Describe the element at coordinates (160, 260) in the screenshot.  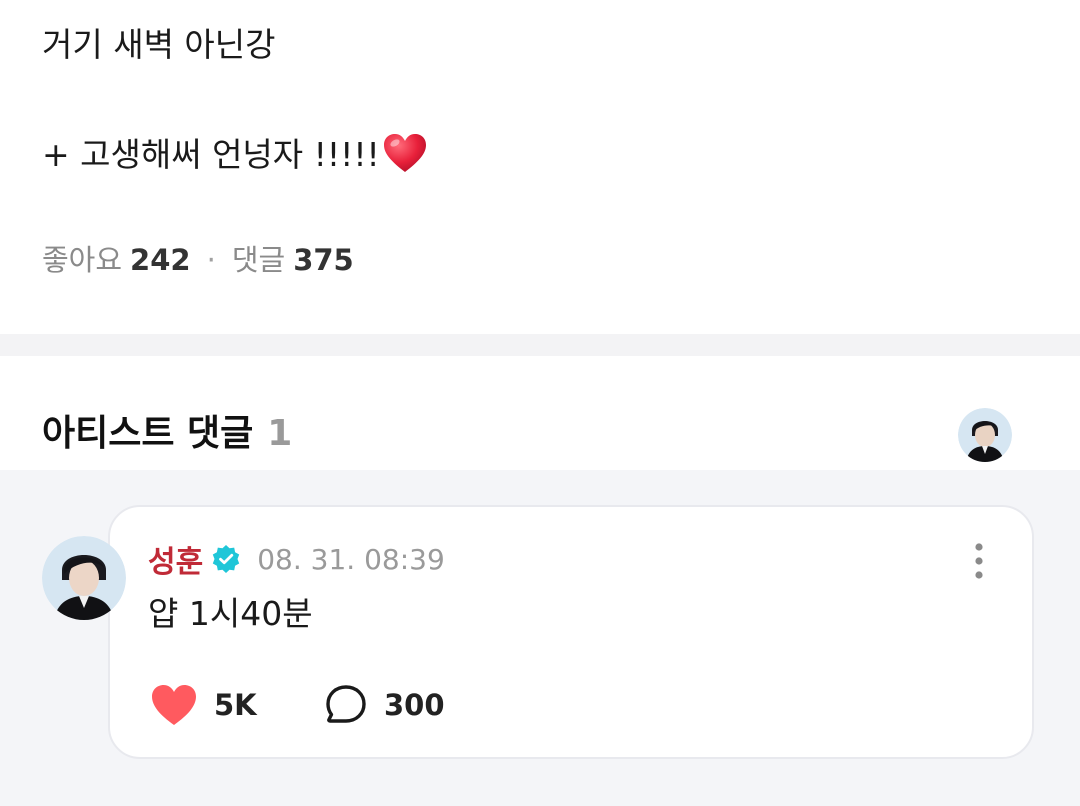
I see `likes-count: 242` at that location.